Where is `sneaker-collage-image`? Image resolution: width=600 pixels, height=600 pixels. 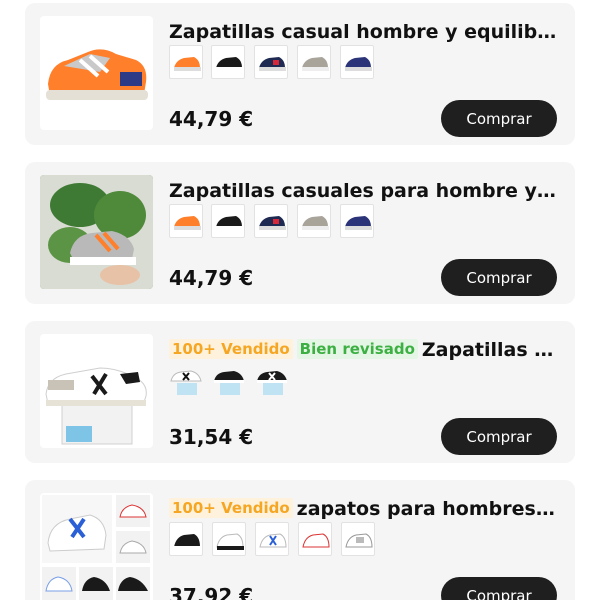
sneaker-collage-image is located at coordinates (96, 547).